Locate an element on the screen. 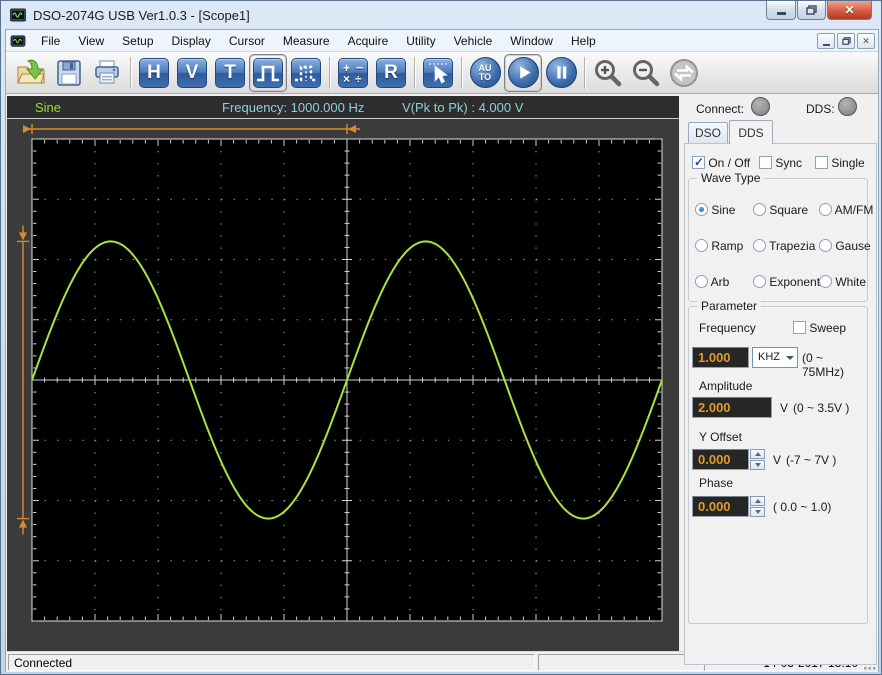  maximize-button is located at coordinates (811, 10).